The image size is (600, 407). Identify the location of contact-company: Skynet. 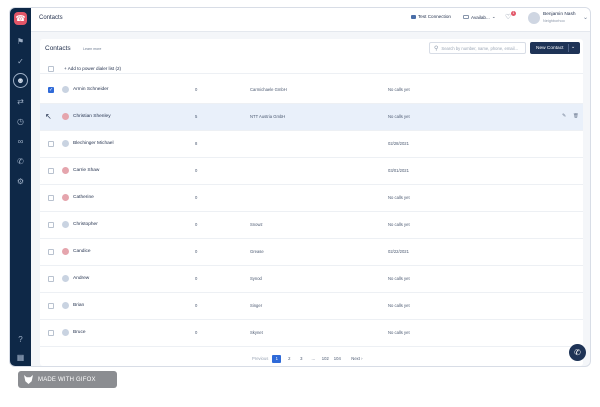
(256, 332).